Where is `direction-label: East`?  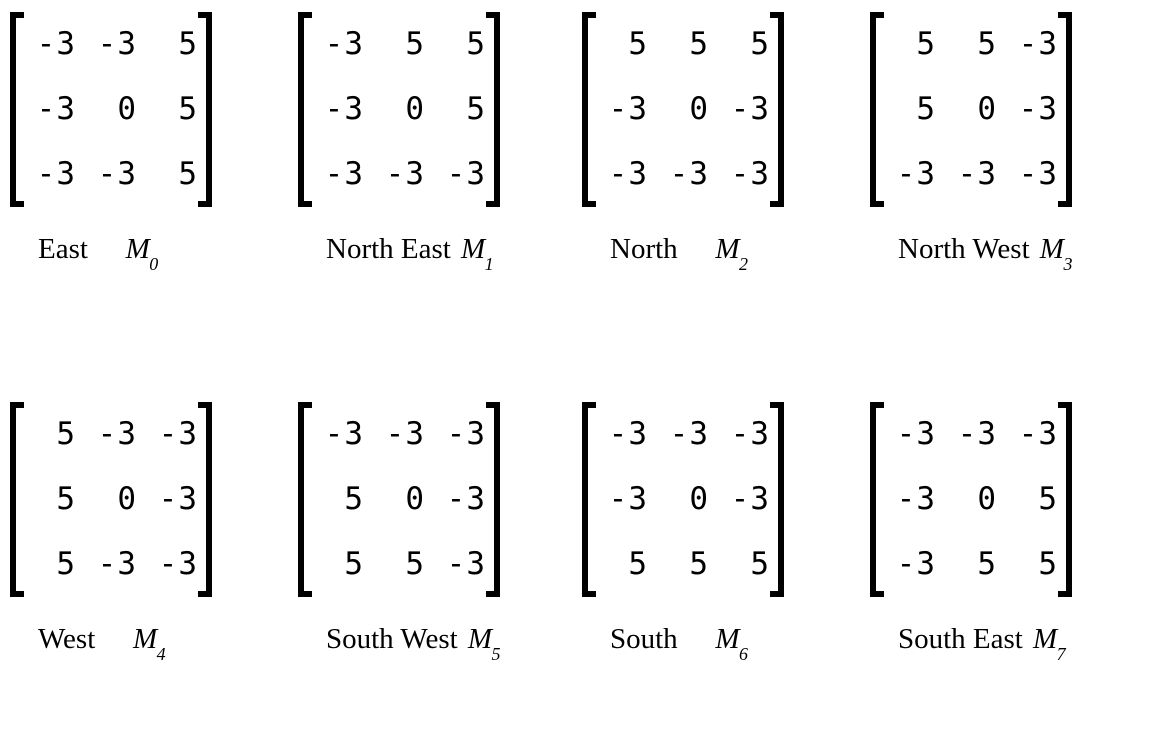
direction-label: East is located at coordinates (63, 249).